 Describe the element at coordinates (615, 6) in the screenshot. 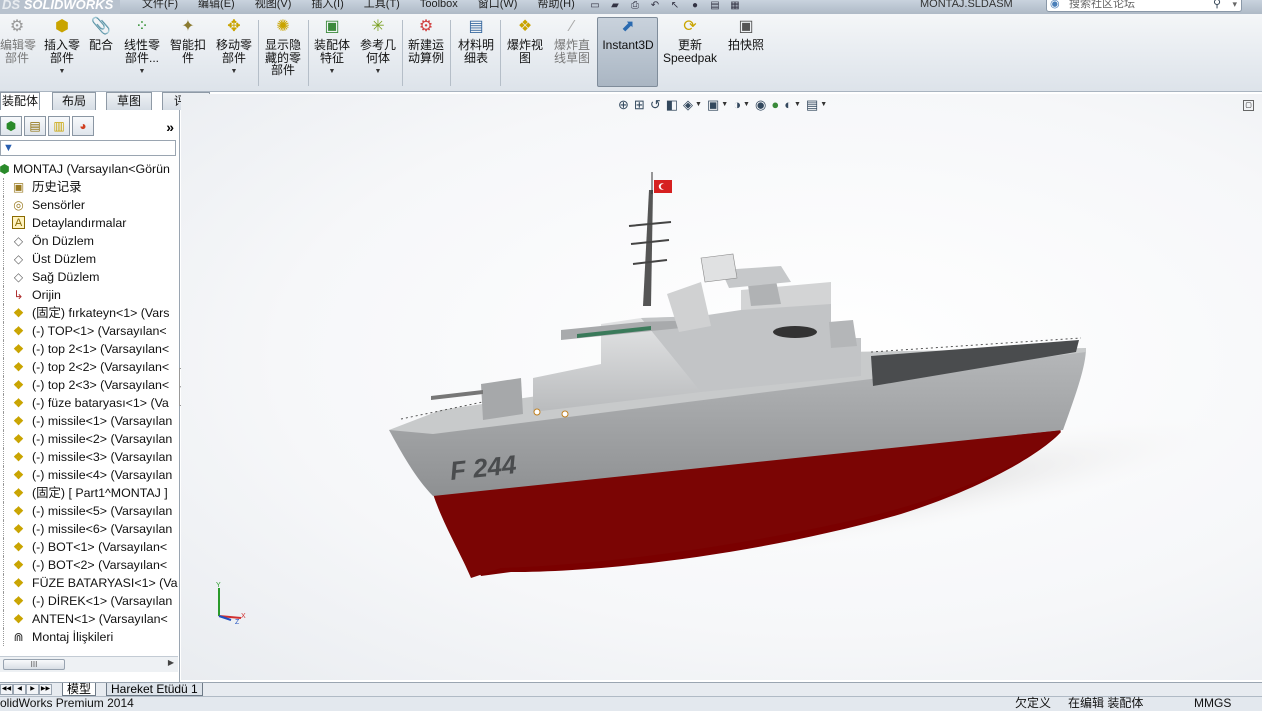

I see `open-folder-icon: ▰` at that location.